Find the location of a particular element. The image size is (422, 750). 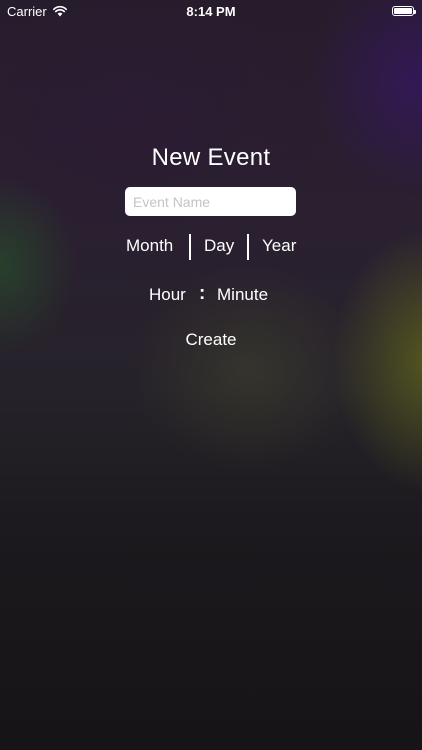

battery-level-fill is located at coordinates (403, 11).